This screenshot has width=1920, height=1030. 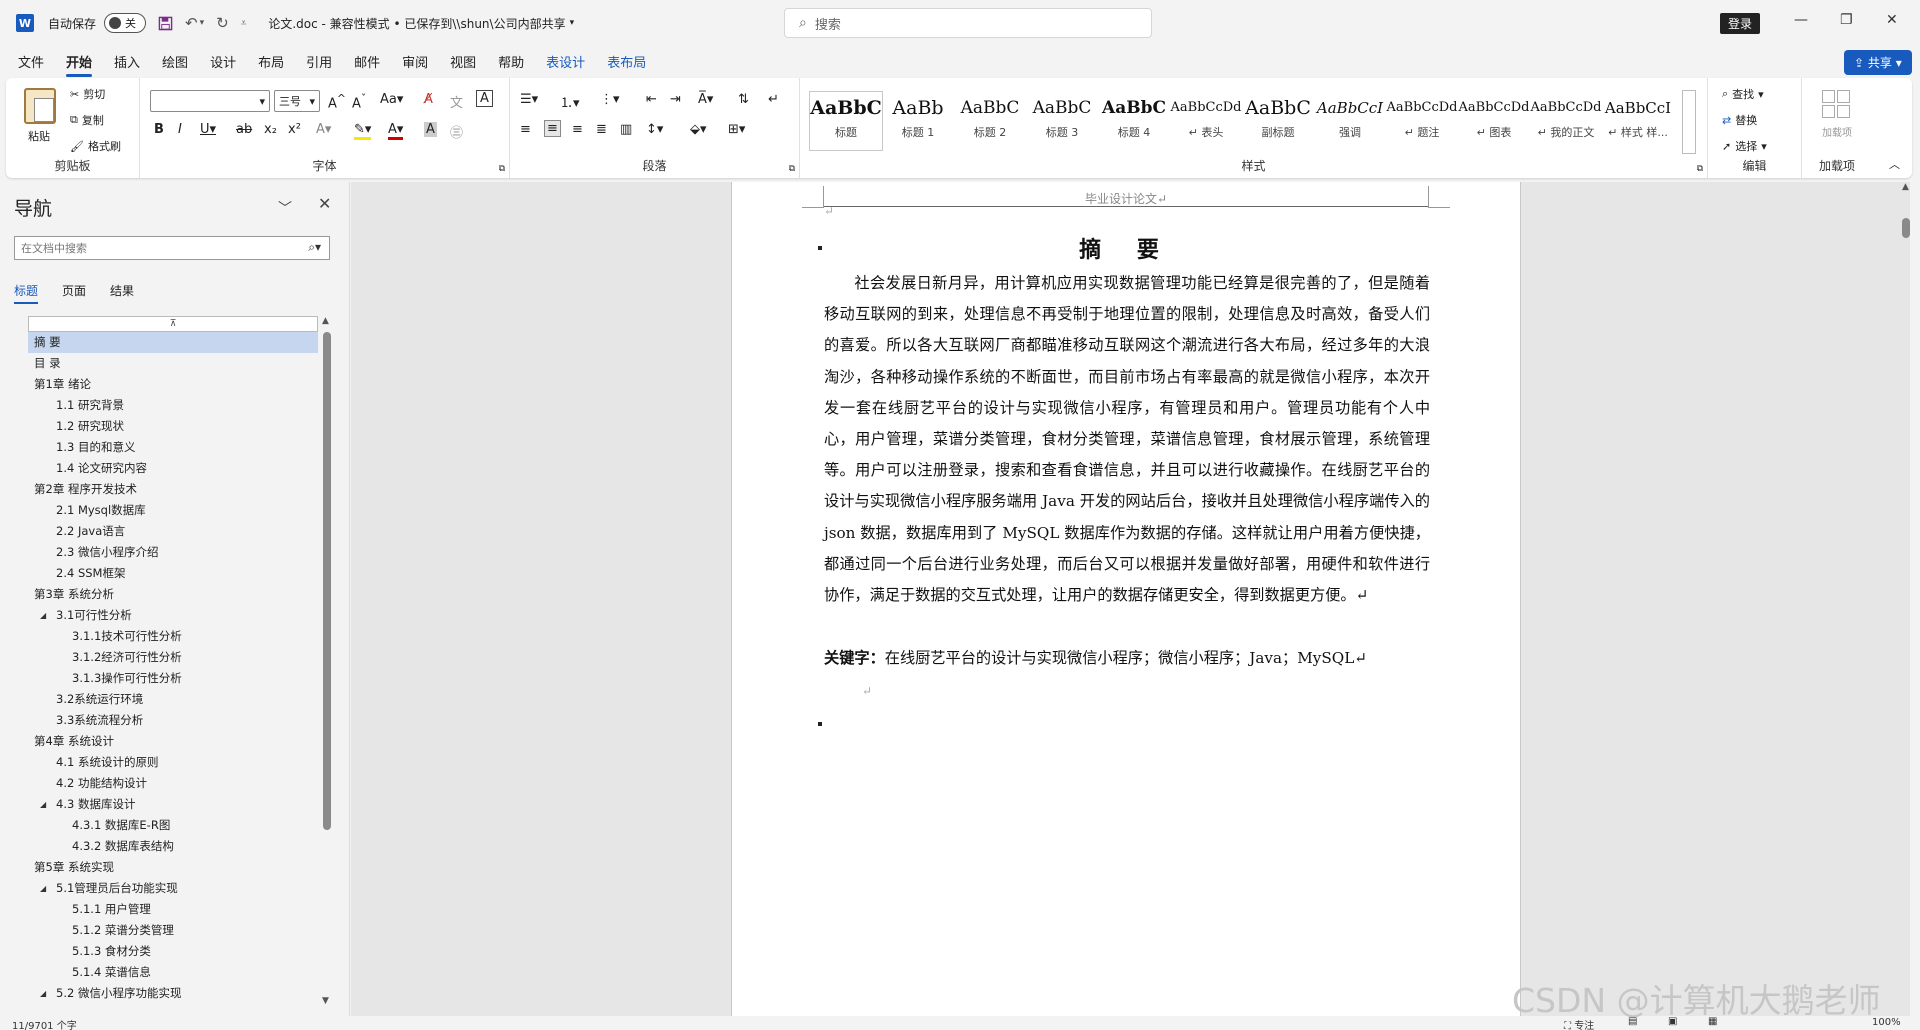 What do you see at coordinates (1744, 146) in the screenshot?
I see `select-button: ➚ 选择 ▾` at bounding box center [1744, 146].